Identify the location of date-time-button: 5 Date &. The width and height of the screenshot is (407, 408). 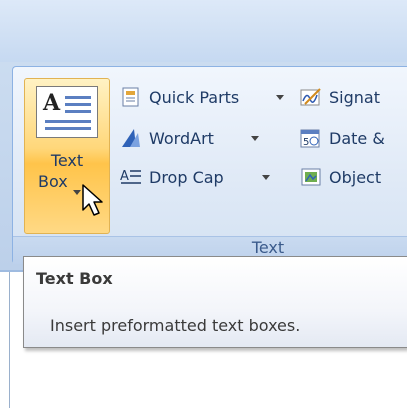
(342, 138).